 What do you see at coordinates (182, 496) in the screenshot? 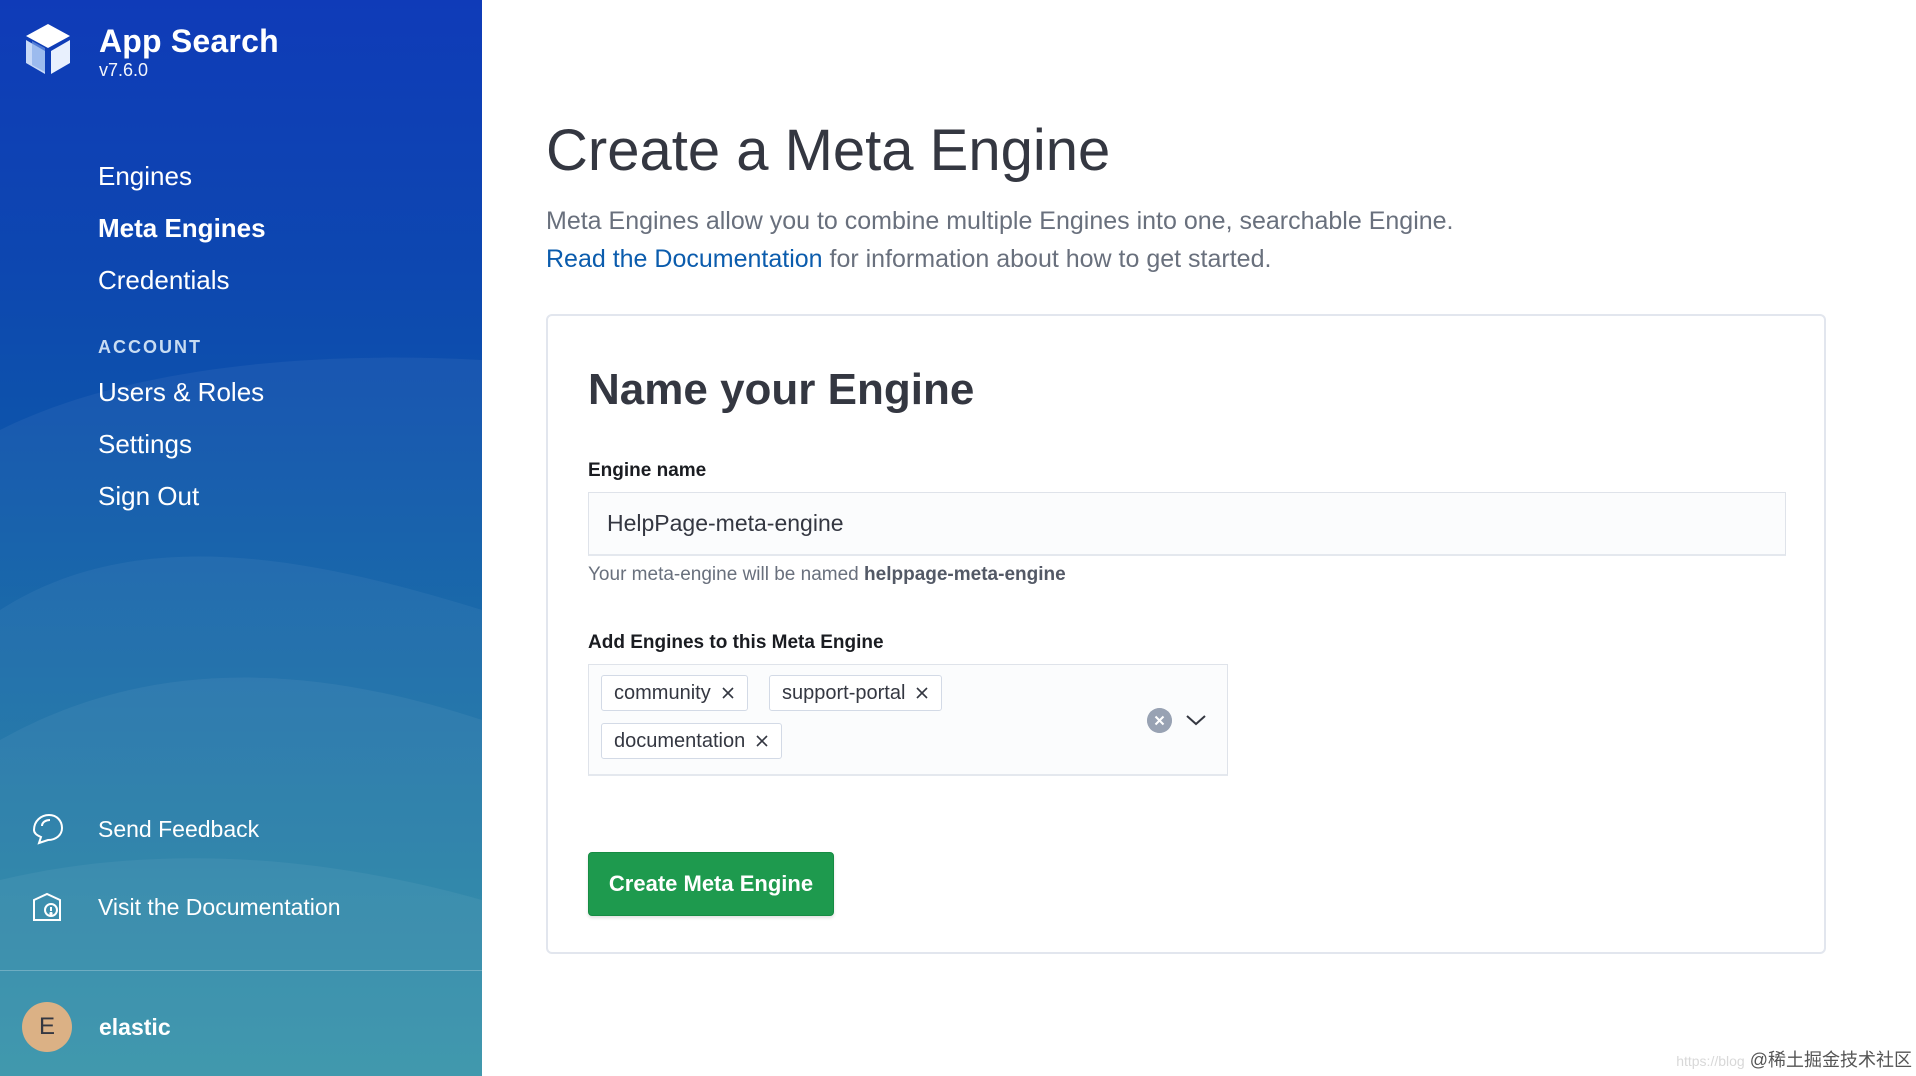
I see `sidebar-item-sign-out: Sign Out` at bounding box center [182, 496].